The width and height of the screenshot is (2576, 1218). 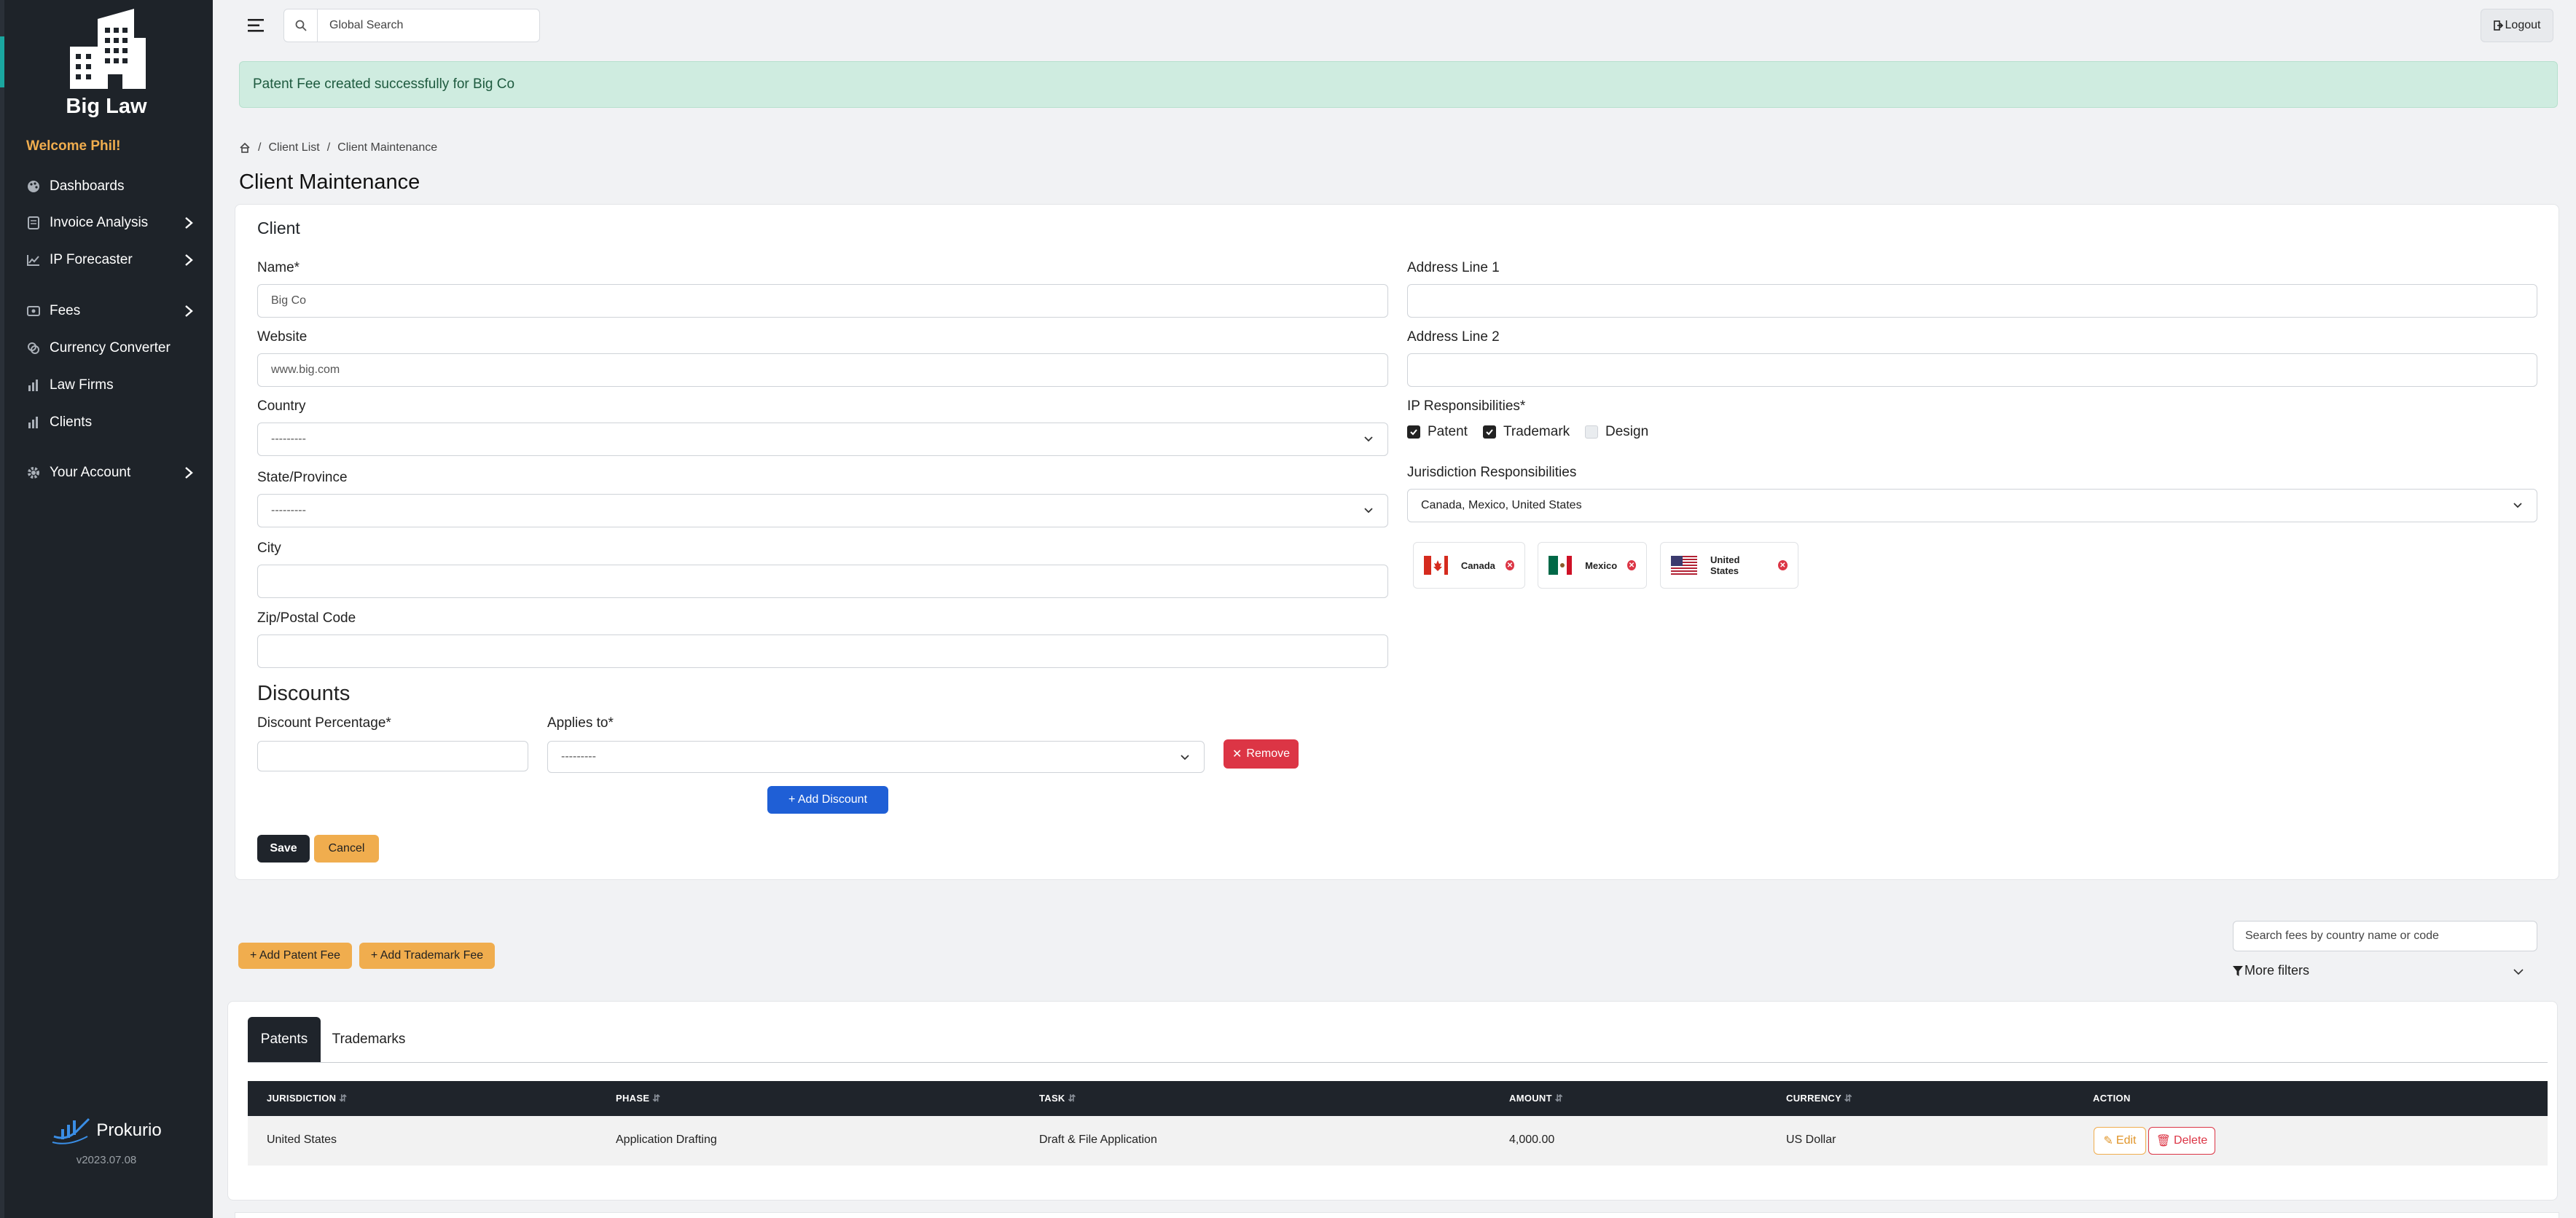 What do you see at coordinates (822, 301) in the screenshot?
I see `name-field: Big Co` at bounding box center [822, 301].